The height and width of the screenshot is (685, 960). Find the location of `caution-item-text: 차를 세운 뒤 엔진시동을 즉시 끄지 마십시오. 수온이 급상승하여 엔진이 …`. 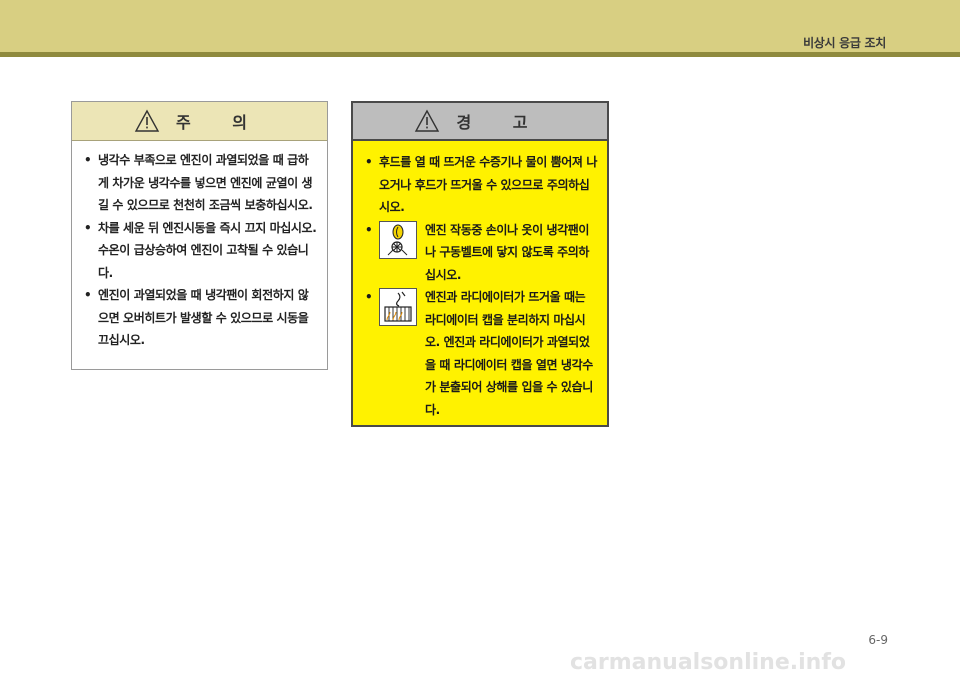

caution-item-text: 차를 세운 뒤 엔진시동을 즉시 끄지 마십시오. 수온이 급상승하여 엔진이 … is located at coordinates (207, 250).